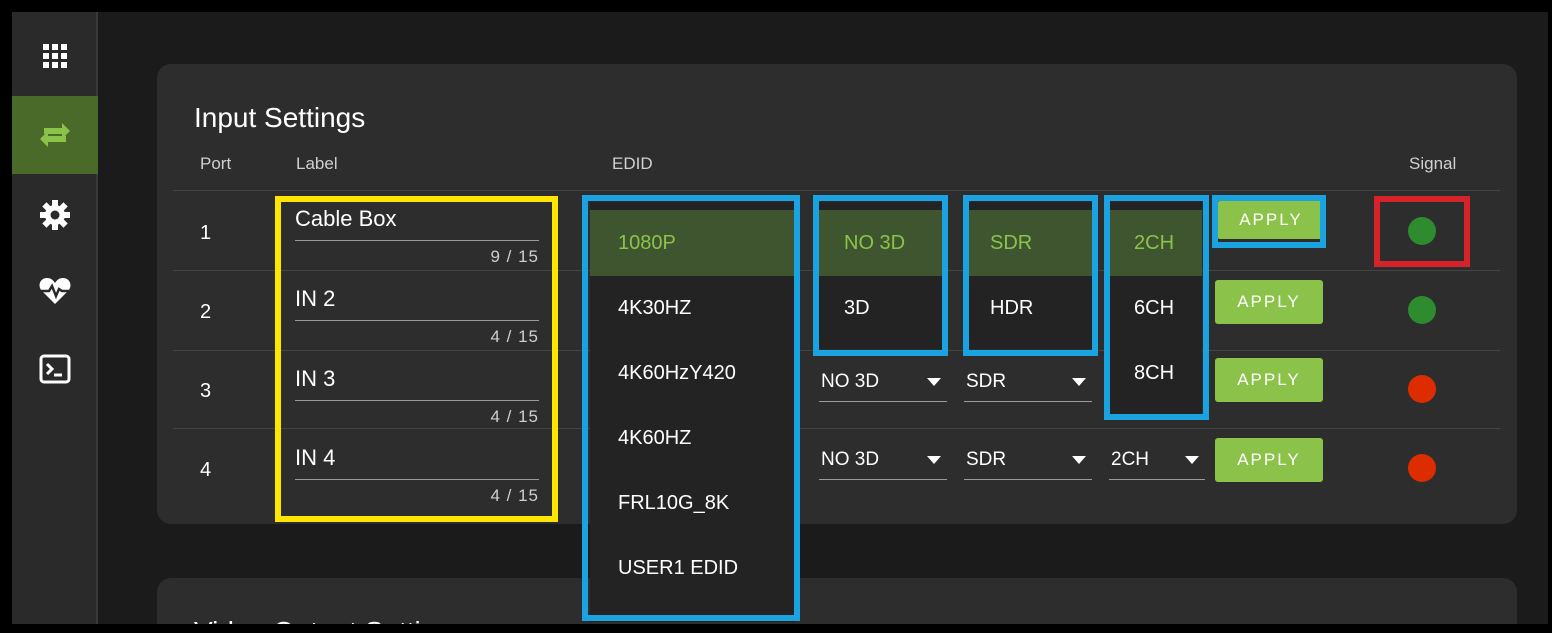 Image resolution: width=1552 pixels, height=633 pixels. I want to click on dropdown-option: 3D, so click(880, 308).